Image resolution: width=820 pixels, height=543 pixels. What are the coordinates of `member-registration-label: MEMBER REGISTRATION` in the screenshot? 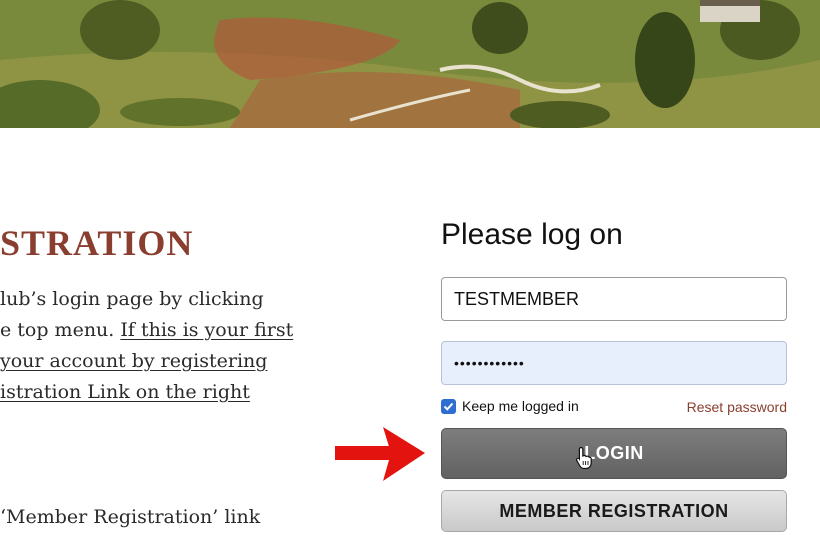 It's located at (614, 510).